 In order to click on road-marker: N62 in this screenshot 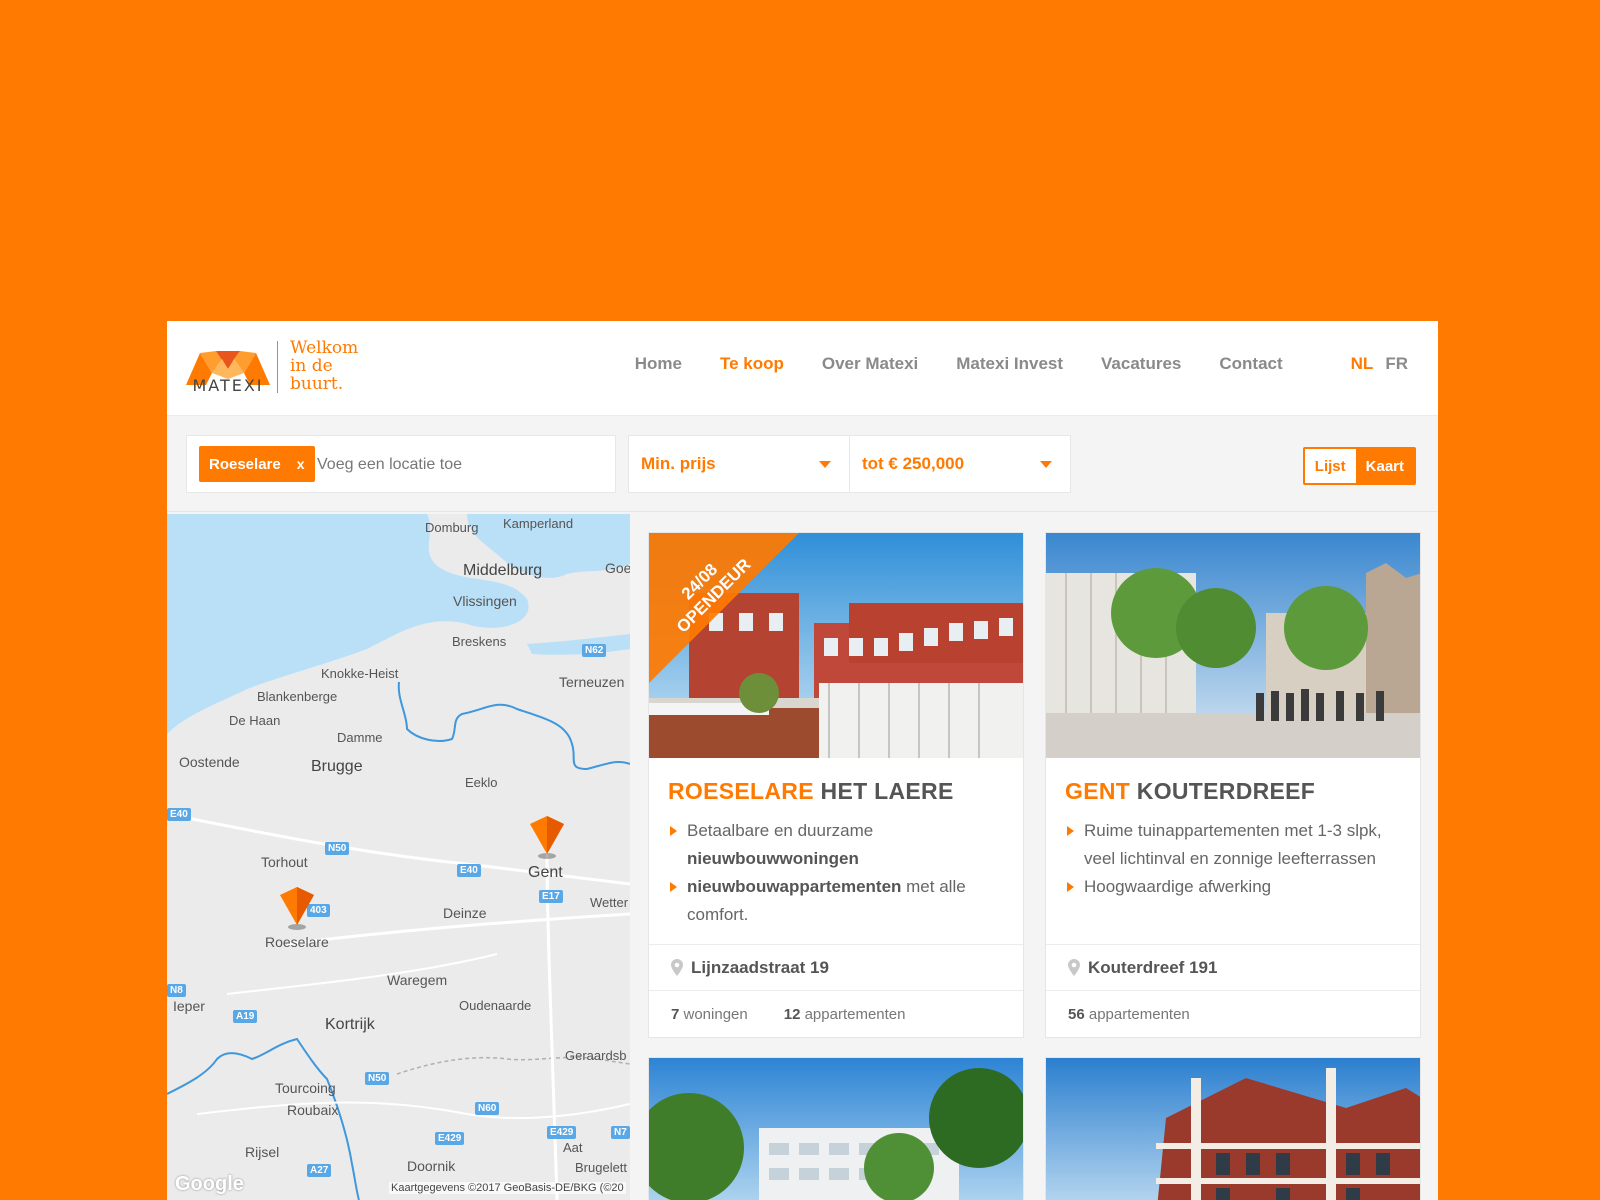, I will do `click(594, 650)`.